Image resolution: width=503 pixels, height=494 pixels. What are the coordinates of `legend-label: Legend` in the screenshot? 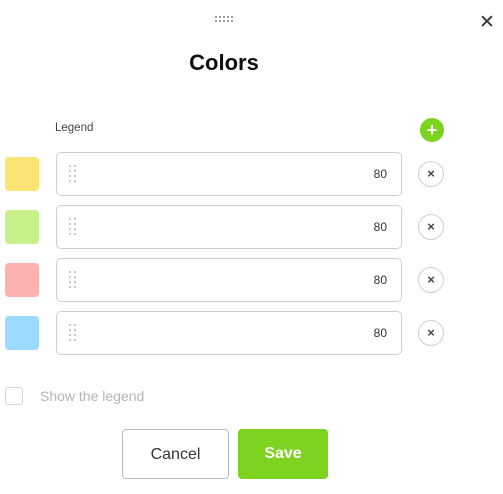 It's located at (74, 128).